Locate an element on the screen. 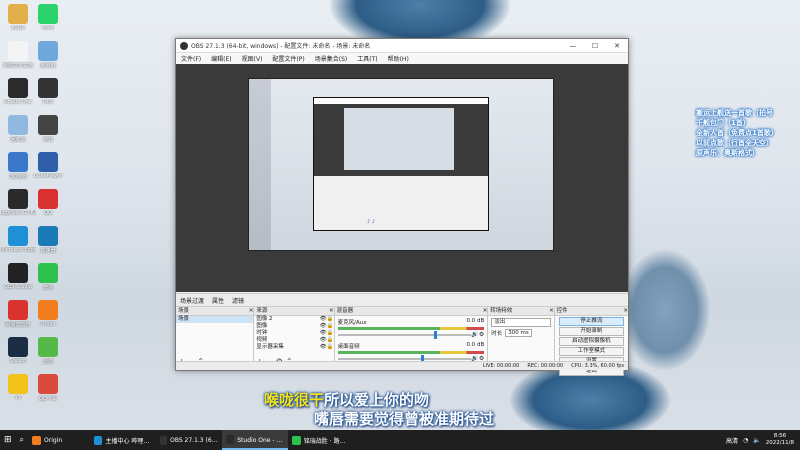  source-item: 时钟 👁🔒 is located at coordinates (293, 333).